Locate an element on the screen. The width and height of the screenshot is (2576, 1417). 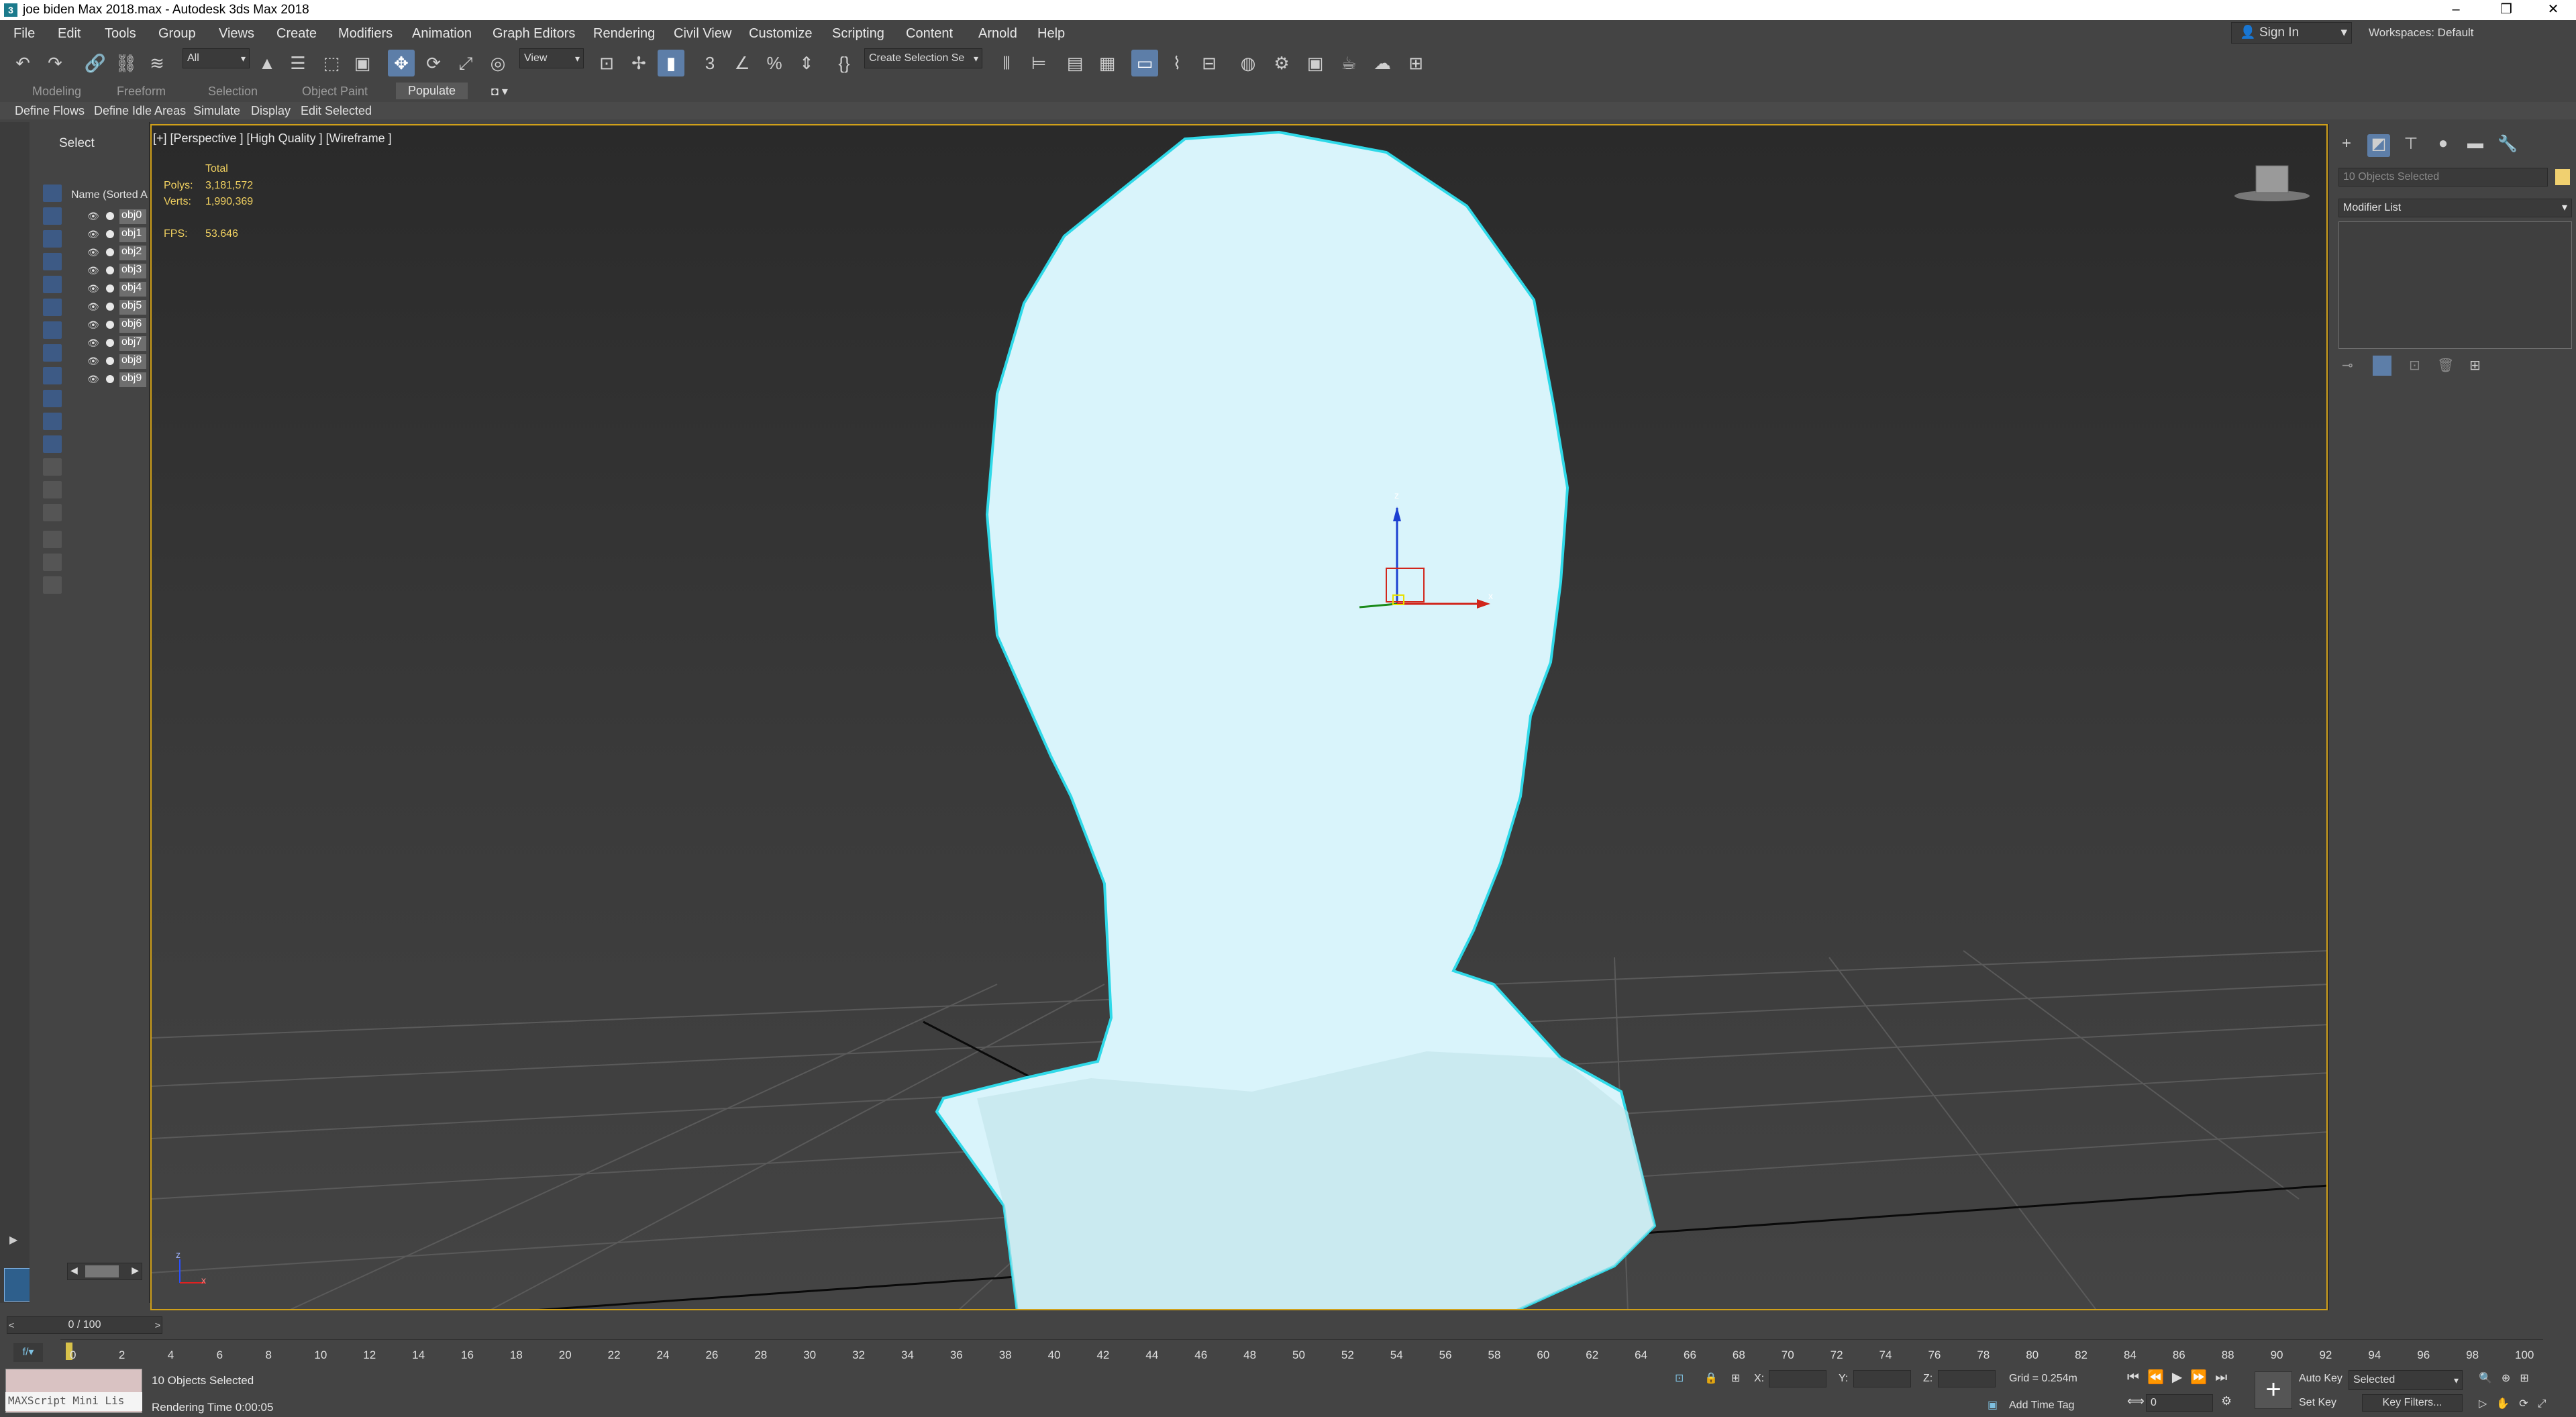
go-to-start-icon: ⏮ is located at coordinates (2137, 1377).